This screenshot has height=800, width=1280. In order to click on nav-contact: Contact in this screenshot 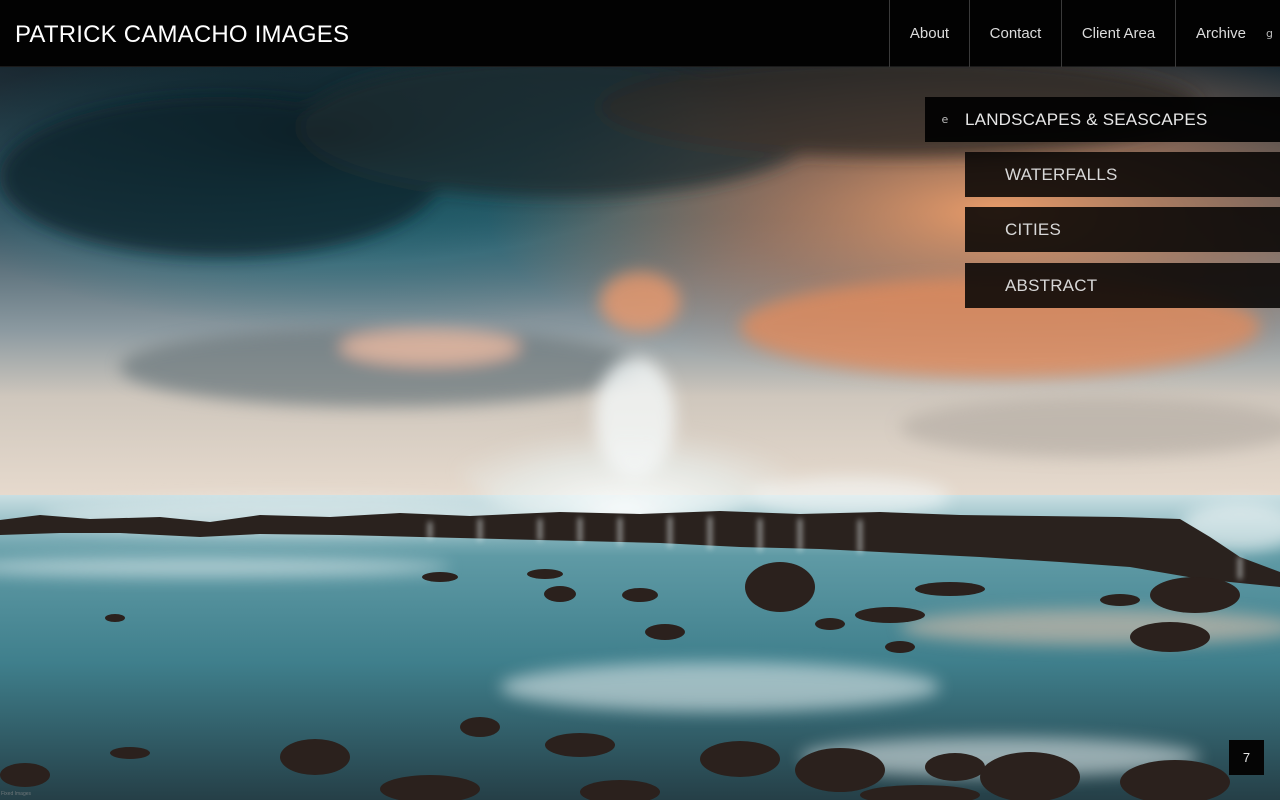, I will do `click(1015, 33)`.